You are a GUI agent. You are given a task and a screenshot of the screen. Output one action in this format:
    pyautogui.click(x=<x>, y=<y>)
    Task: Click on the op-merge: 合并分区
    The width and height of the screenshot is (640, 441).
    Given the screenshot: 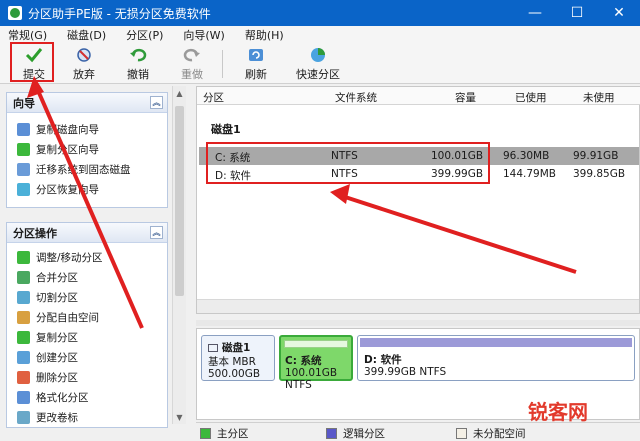 What is the action you would take?
    pyautogui.click(x=87, y=277)
    